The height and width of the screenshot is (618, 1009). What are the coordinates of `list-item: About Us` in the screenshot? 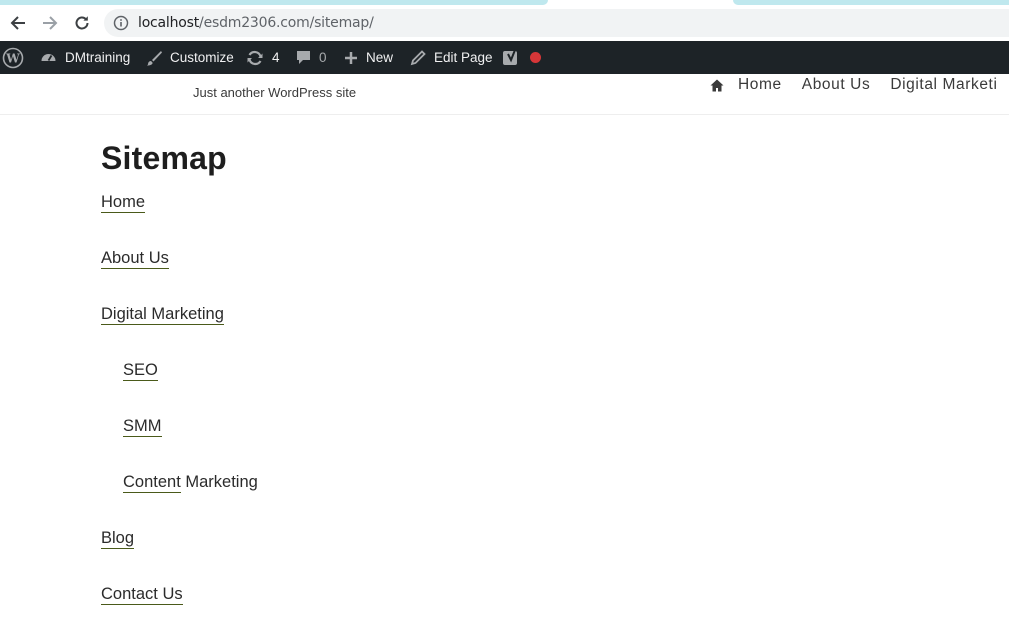 It's located at (135, 259).